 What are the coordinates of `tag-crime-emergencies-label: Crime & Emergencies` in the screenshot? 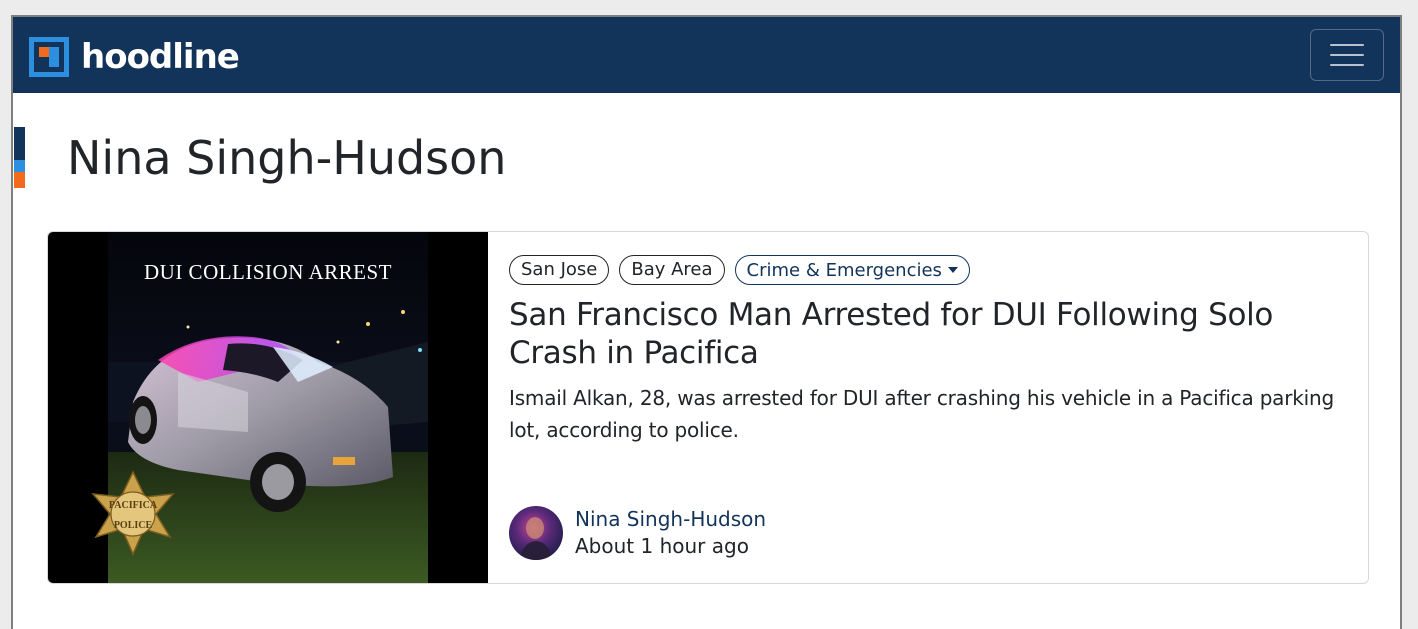 It's located at (844, 270).